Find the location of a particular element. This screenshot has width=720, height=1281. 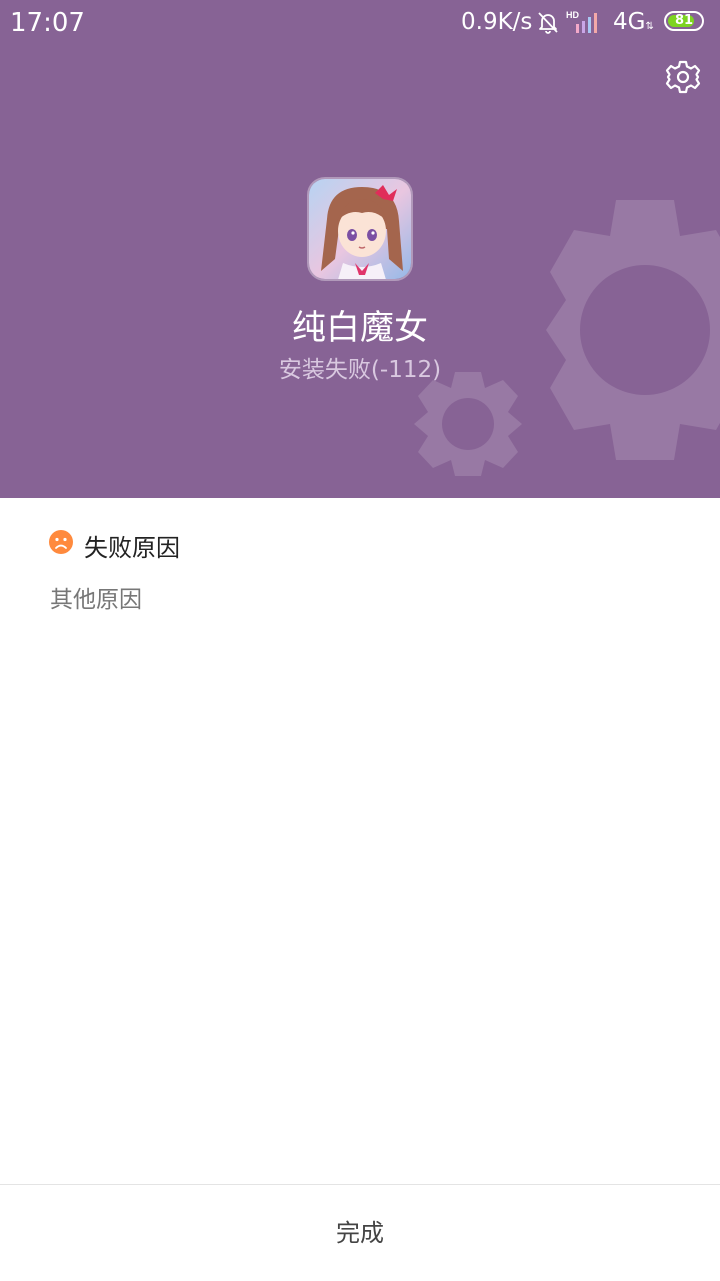

install-status: 安装失败(-112) is located at coordinates (360, 370).